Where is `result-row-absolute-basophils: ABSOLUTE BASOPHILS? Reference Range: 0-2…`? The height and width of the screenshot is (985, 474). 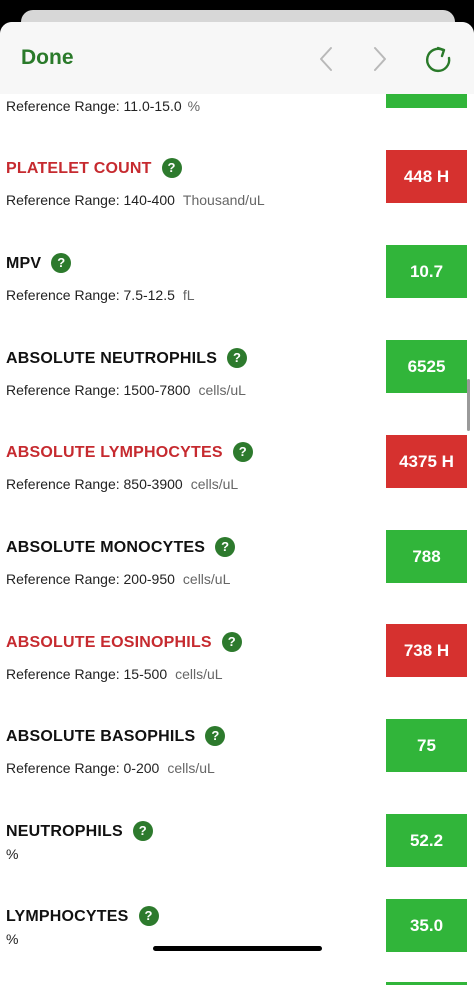 result-row-absolute-basophils: ABSOLUTE BASOPHILS? Reference Range: 0-2… is located at coordinates (237, 767).